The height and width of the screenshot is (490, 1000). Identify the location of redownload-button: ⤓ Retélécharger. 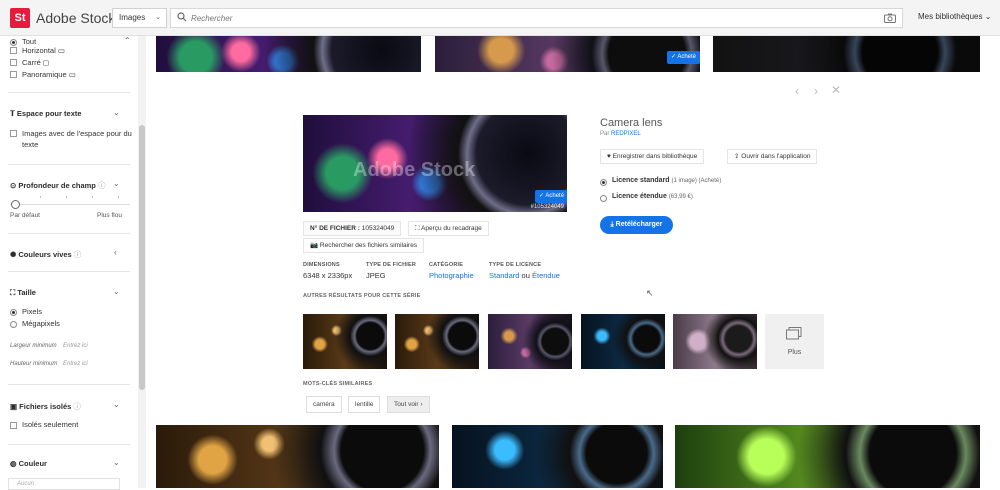
(636, 225).